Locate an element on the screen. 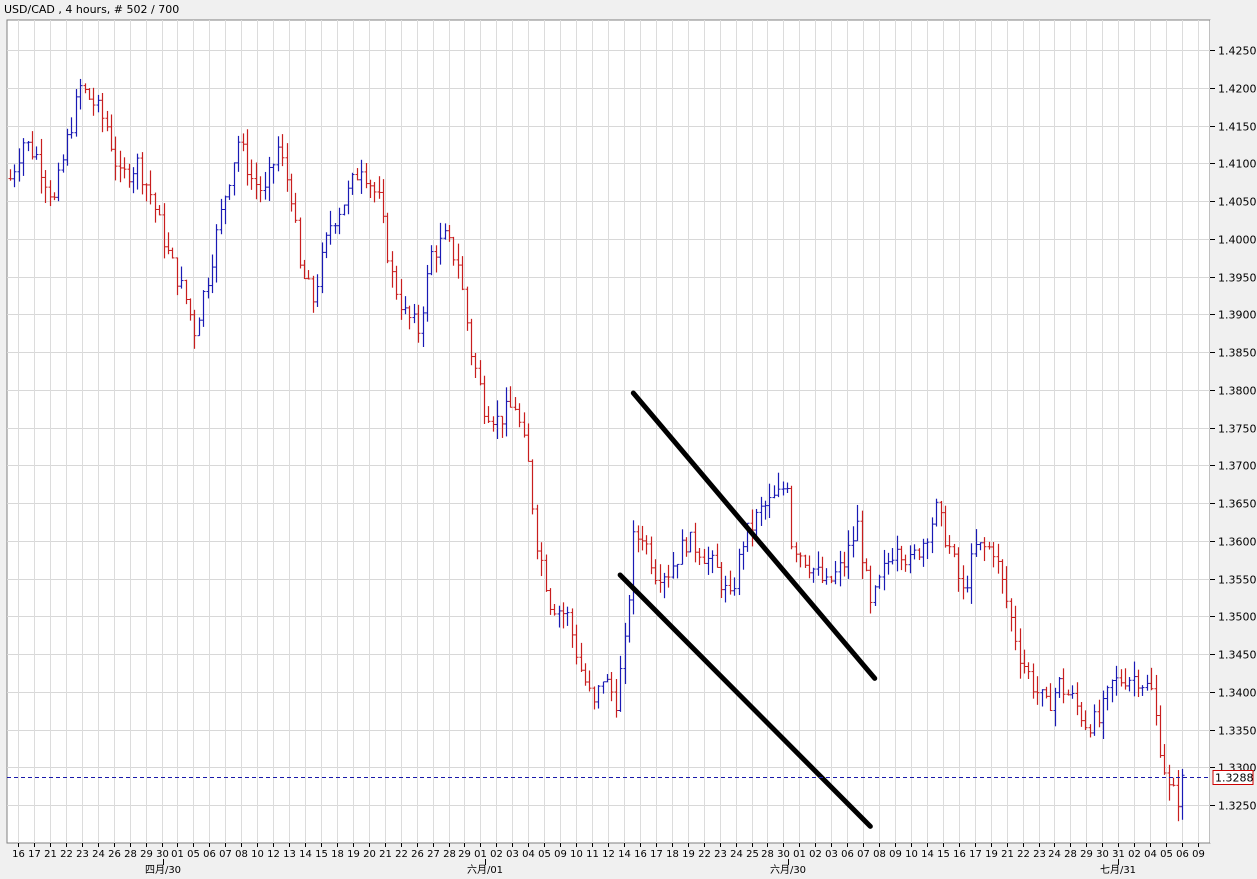  x-tick-label: 25 is located at coordinates (752, 854).